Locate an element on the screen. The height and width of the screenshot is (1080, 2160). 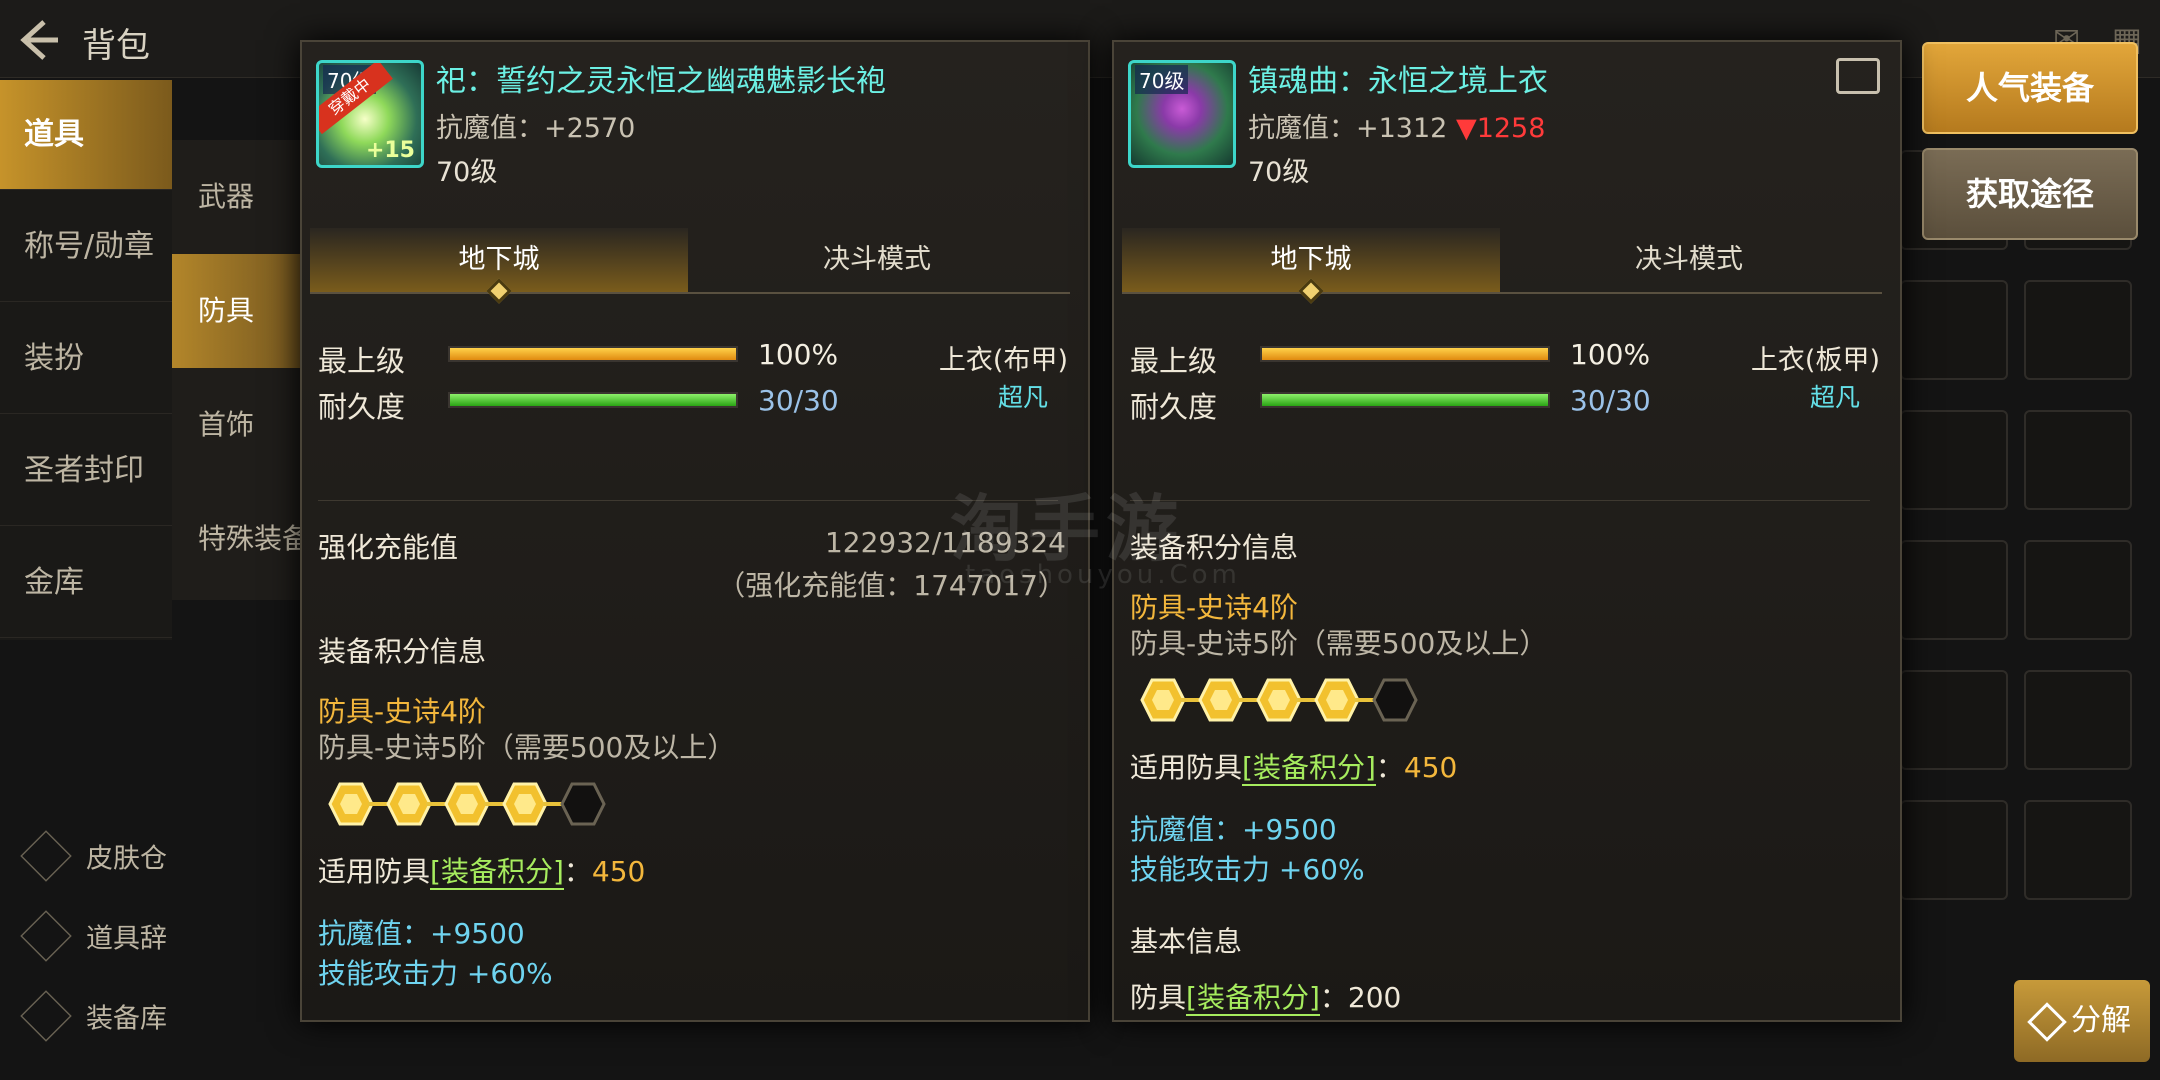
popular-equipment-button: 人气装备 is located at coordinates (2030, 88).